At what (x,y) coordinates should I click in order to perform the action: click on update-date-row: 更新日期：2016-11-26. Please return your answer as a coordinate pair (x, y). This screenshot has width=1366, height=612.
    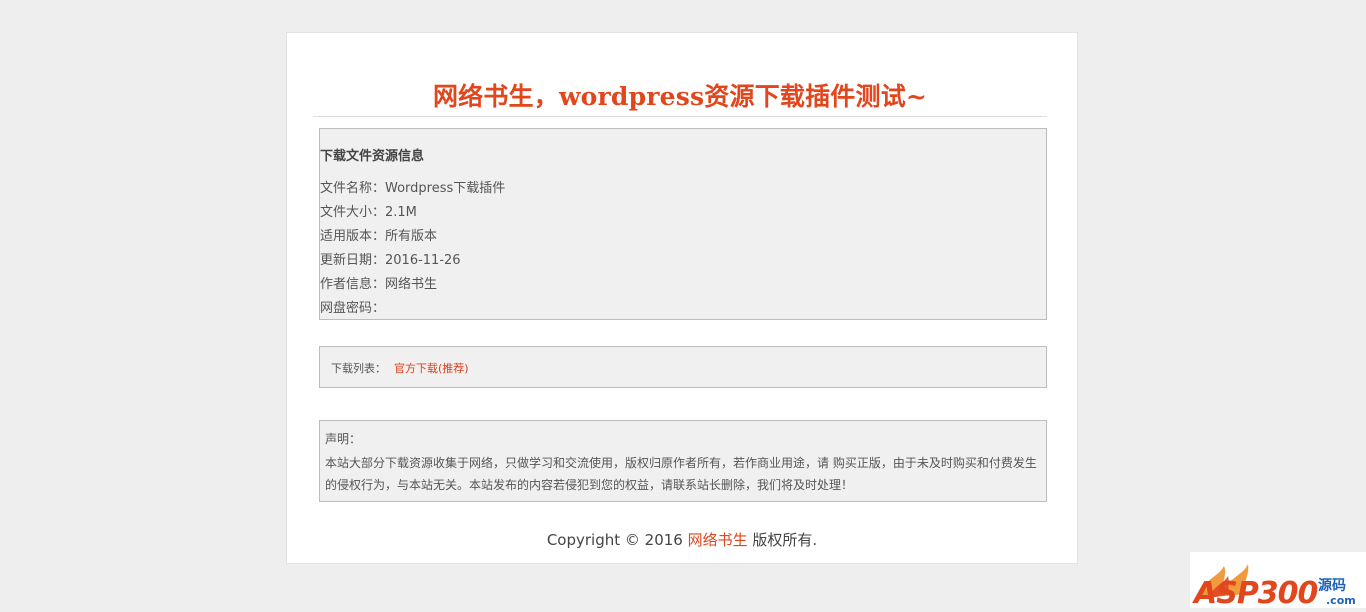
    Looking at the image, I should click on (390, 260).